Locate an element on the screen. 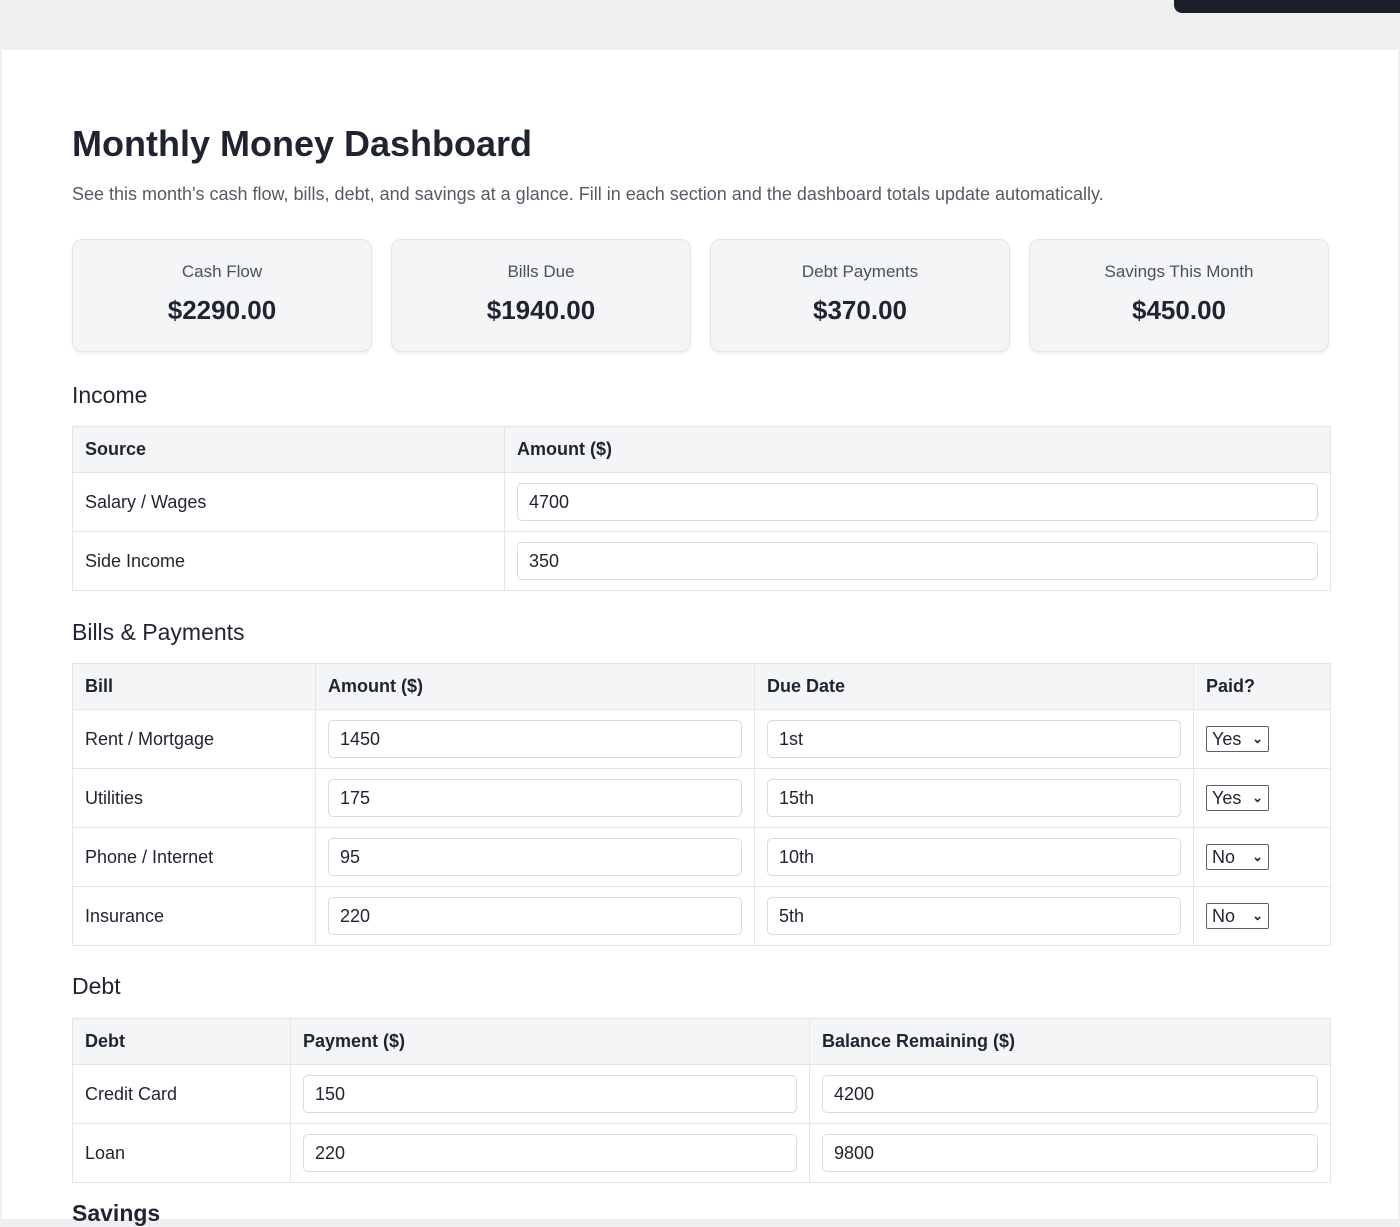  due-cell: 15th is located at coordinates (974, 798).